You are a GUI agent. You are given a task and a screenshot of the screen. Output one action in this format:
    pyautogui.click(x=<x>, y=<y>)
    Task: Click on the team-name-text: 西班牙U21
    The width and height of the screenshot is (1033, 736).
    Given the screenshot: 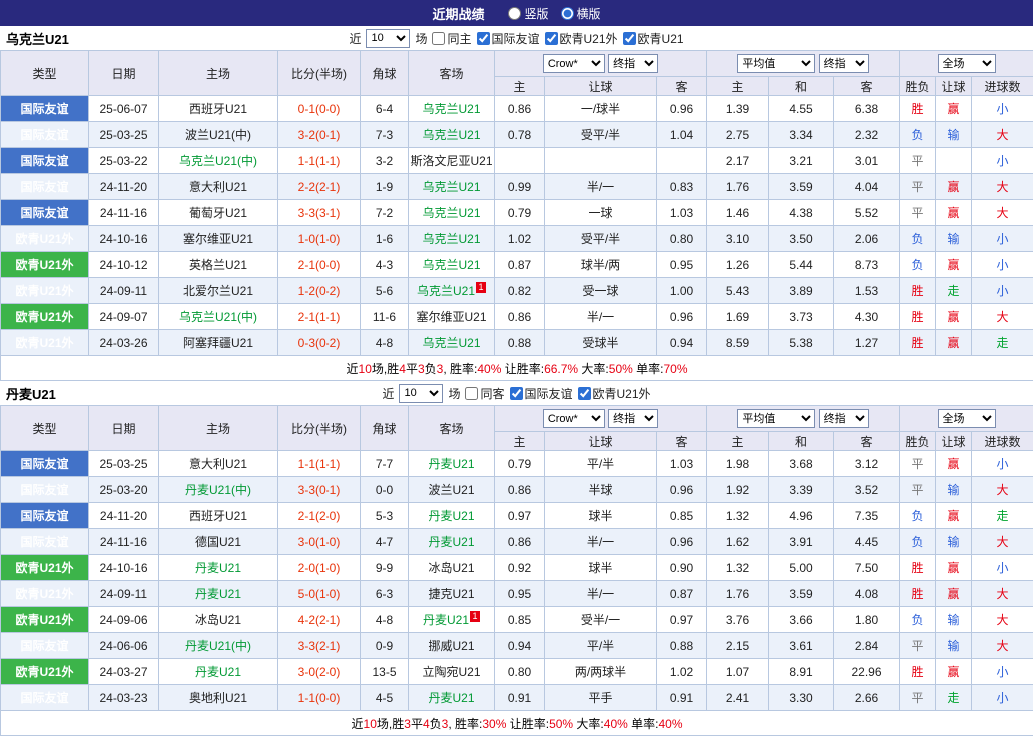 What is the action you would take?
    pyautogui.click(x=218, y=109)
    